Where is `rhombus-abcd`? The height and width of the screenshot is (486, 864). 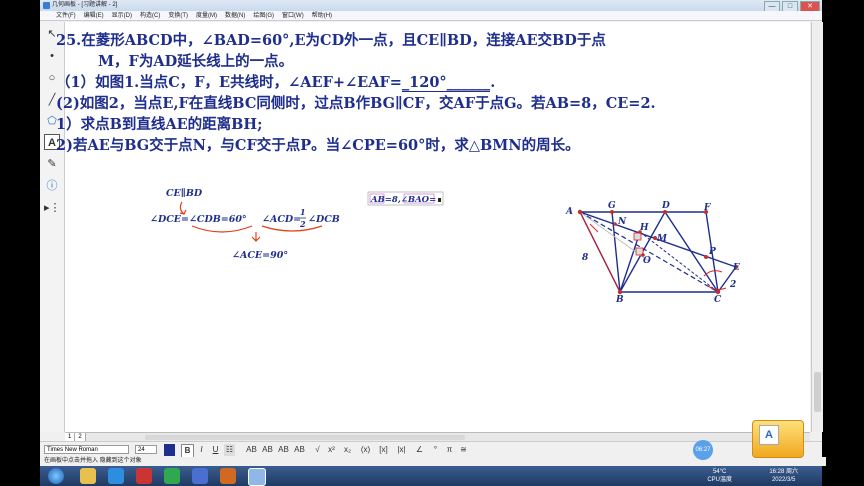
rhombus-abcd is located at coordinates (649, 252).